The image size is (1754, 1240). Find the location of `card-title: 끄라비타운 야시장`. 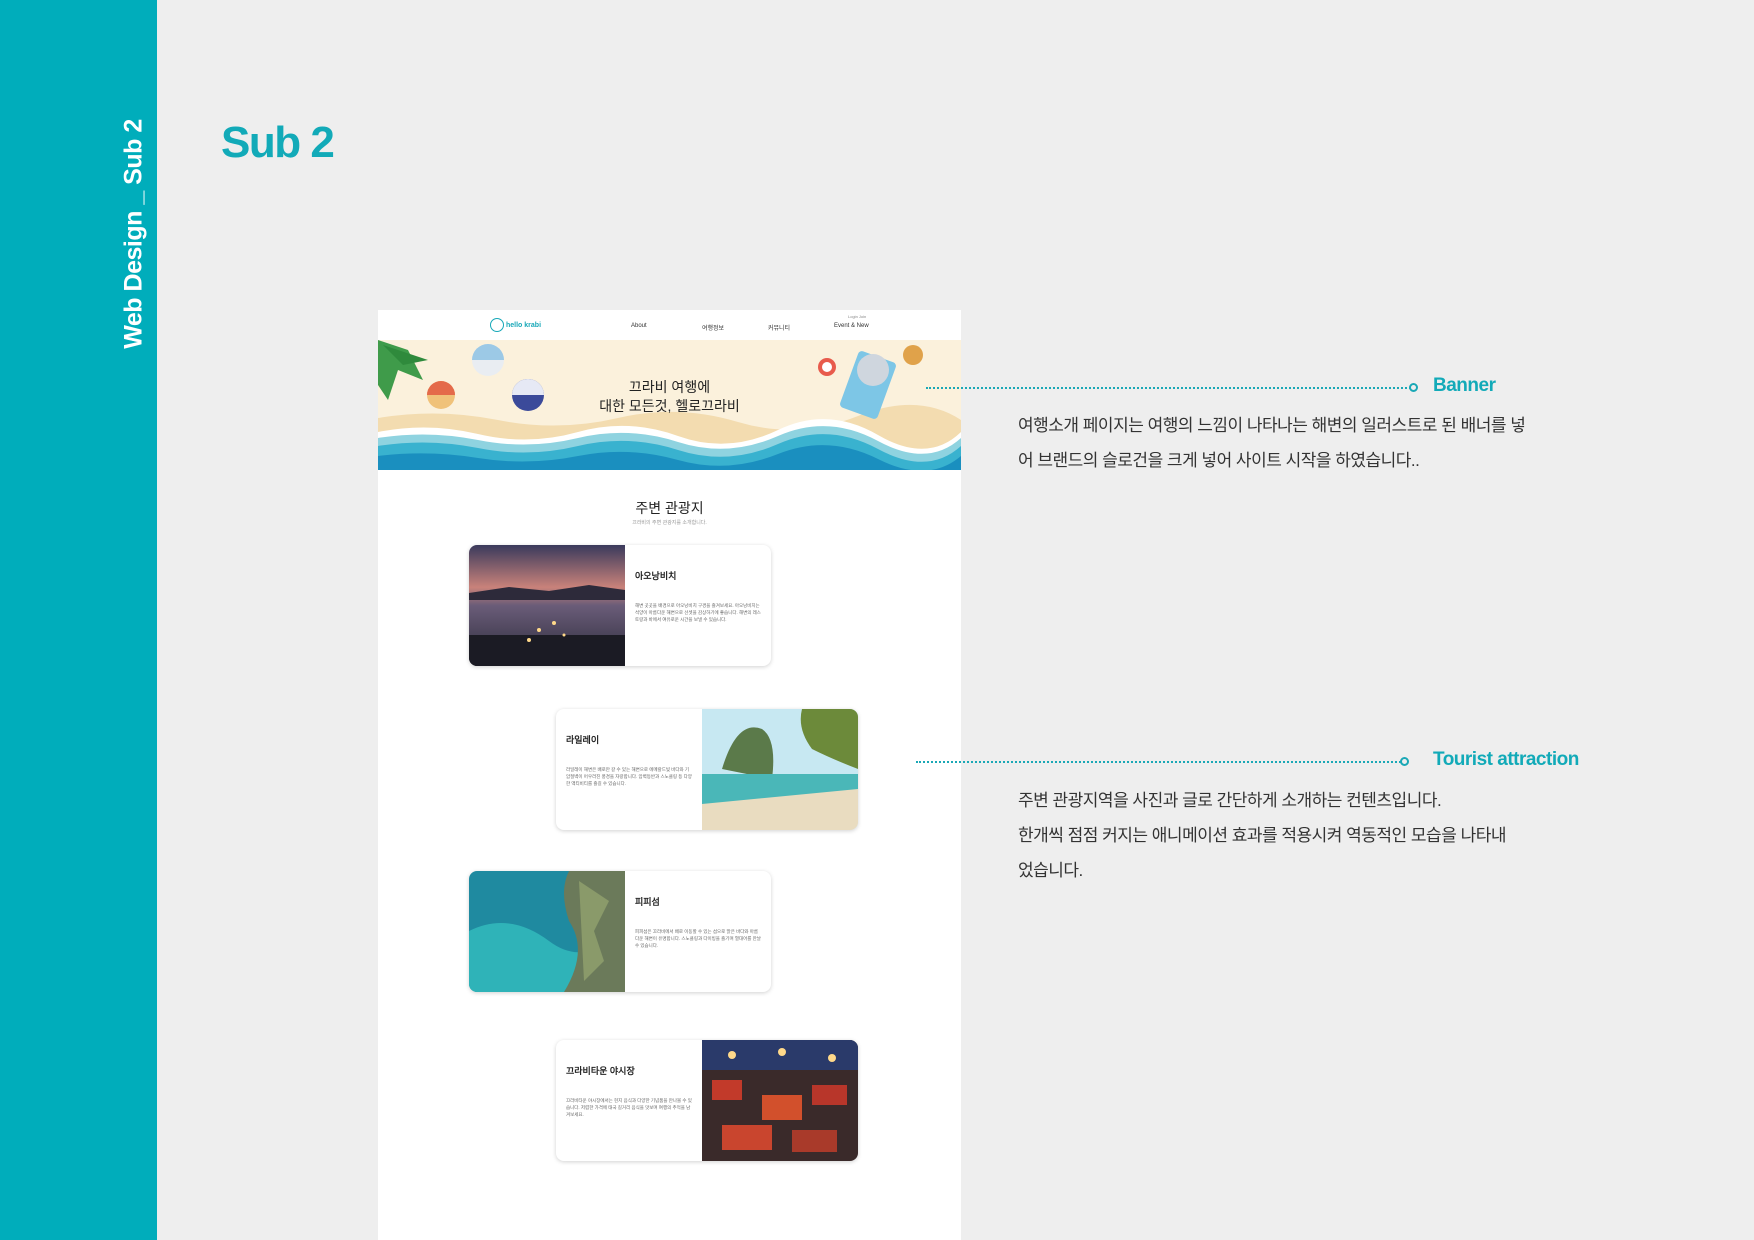

card-title: 끄라비타운 야시장 is located at coordinates (600, 1071).